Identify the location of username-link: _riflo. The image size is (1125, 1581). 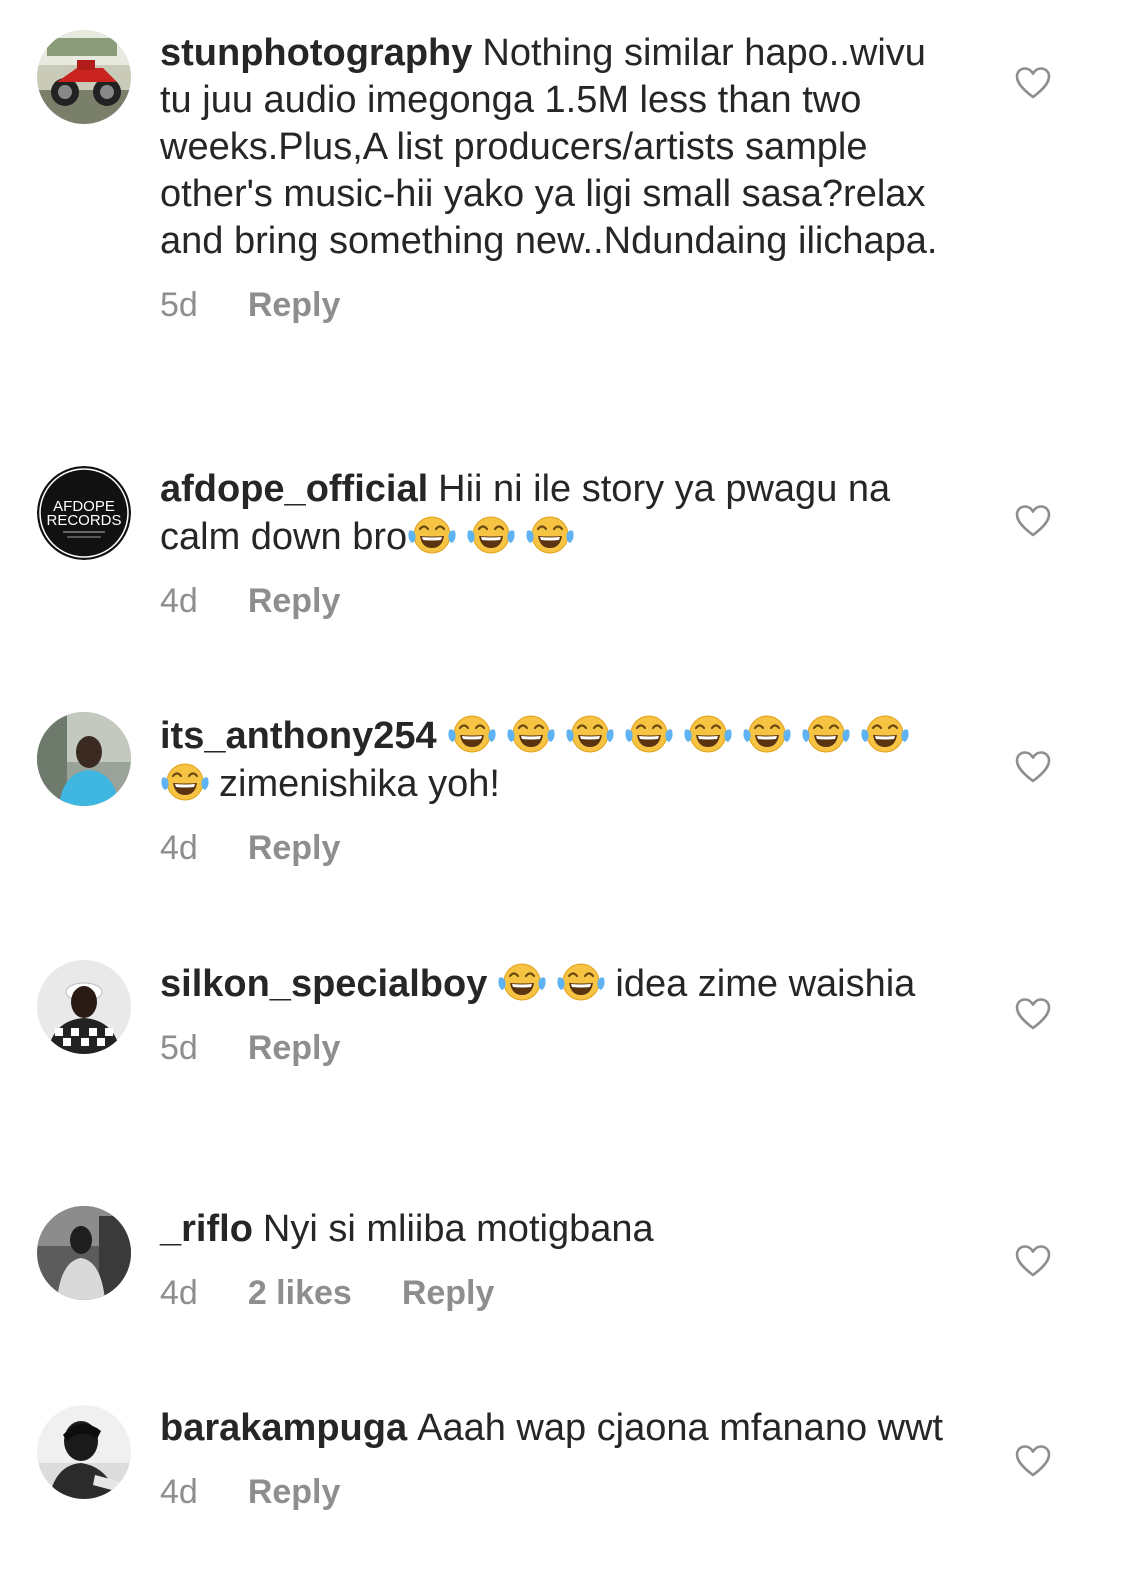
(206, 1229).